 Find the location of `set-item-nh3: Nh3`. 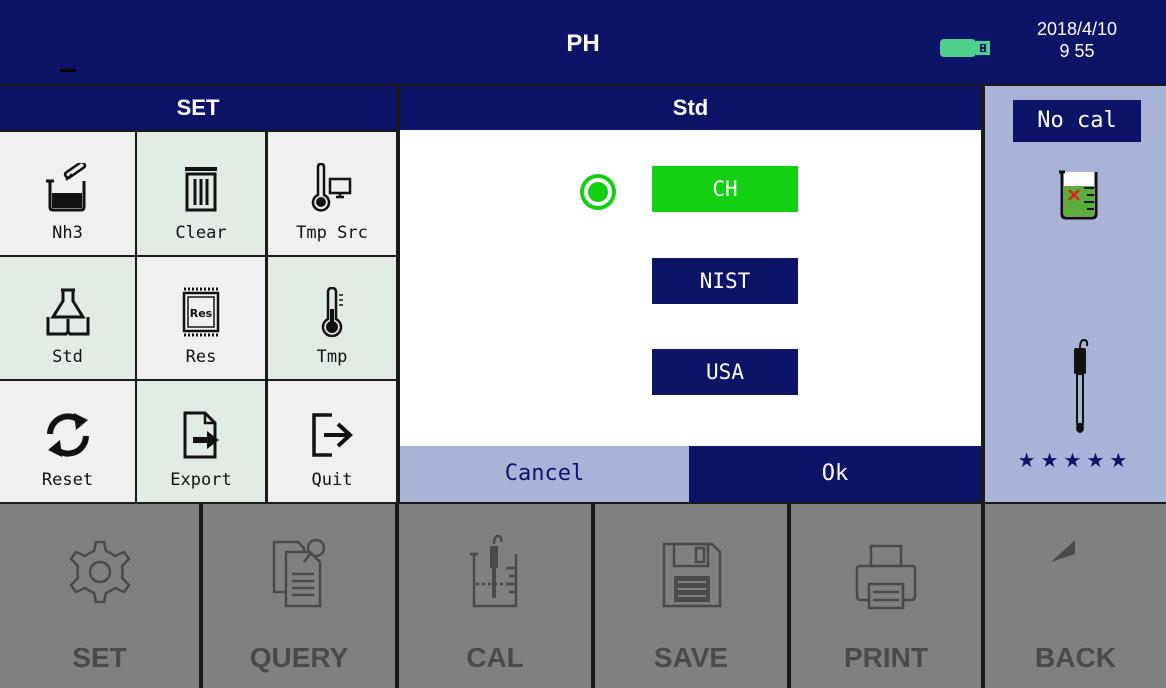

set-item-nh3: Nh3 is located at coordinates (67, 193).